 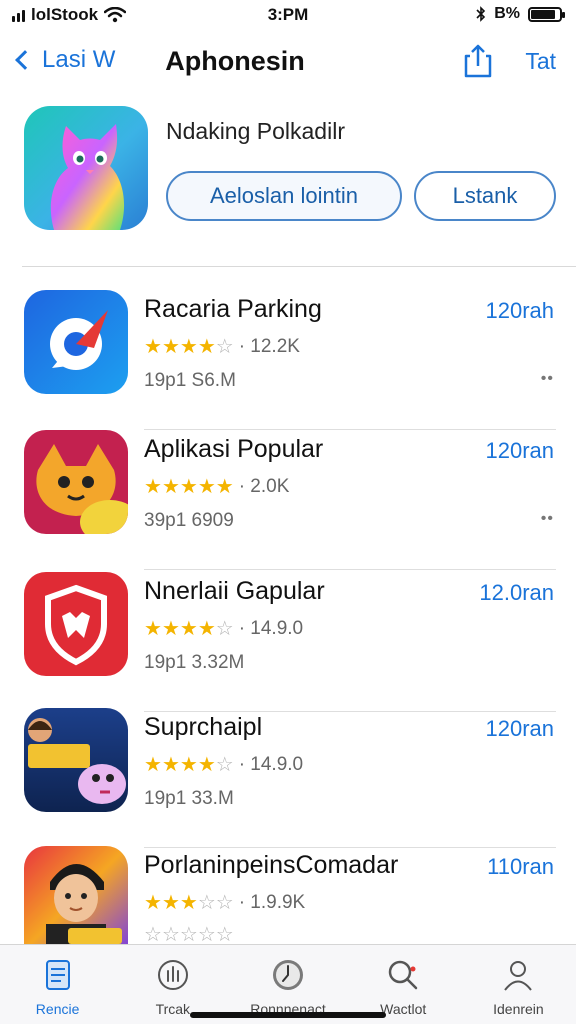 I want to click on app-name: Suprchaipl, so click(x=203, y=727).